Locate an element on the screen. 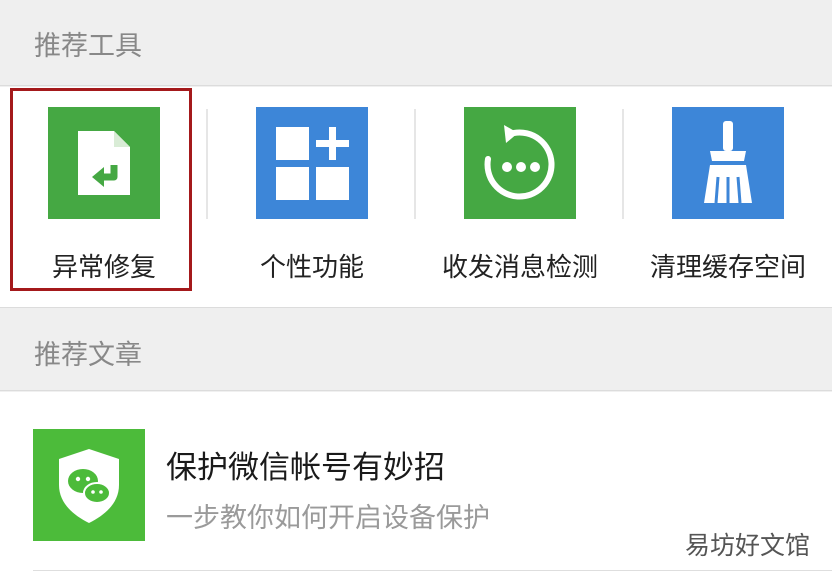 Image resolution: width=832 pixels, height=576 pixels. grid-plus-icon is located at coordinates (312, 163).